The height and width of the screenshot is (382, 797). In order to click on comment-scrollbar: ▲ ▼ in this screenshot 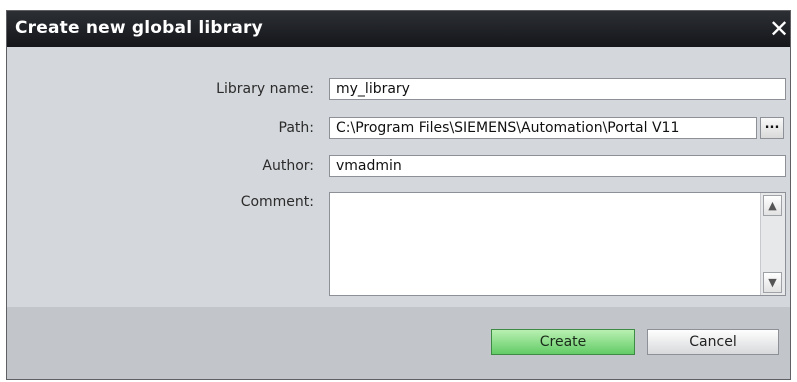, I will do `click(772, 244)`.